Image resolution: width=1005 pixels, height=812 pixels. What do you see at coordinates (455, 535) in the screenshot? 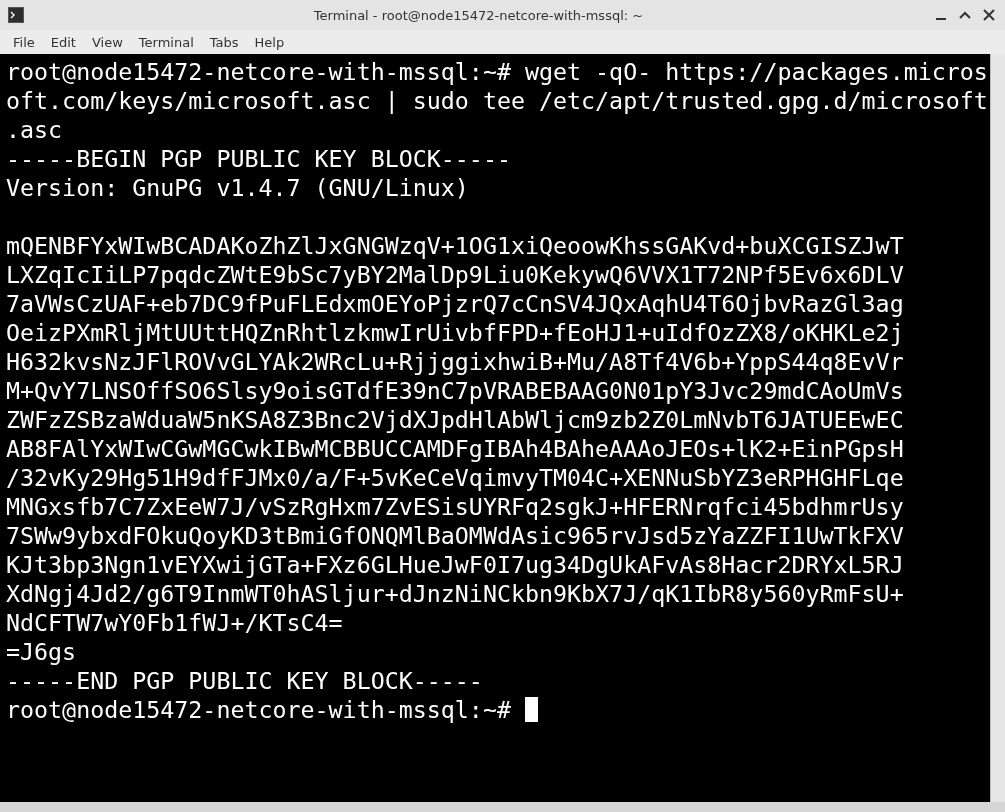
I see `key-line: 7SWw9ybxdFOkuQoyKD3tBmiGfONQMlBaOMWdAsic965rvJsd5zYaZZFI1UwTkFXV` at bounding box center [455, 535].